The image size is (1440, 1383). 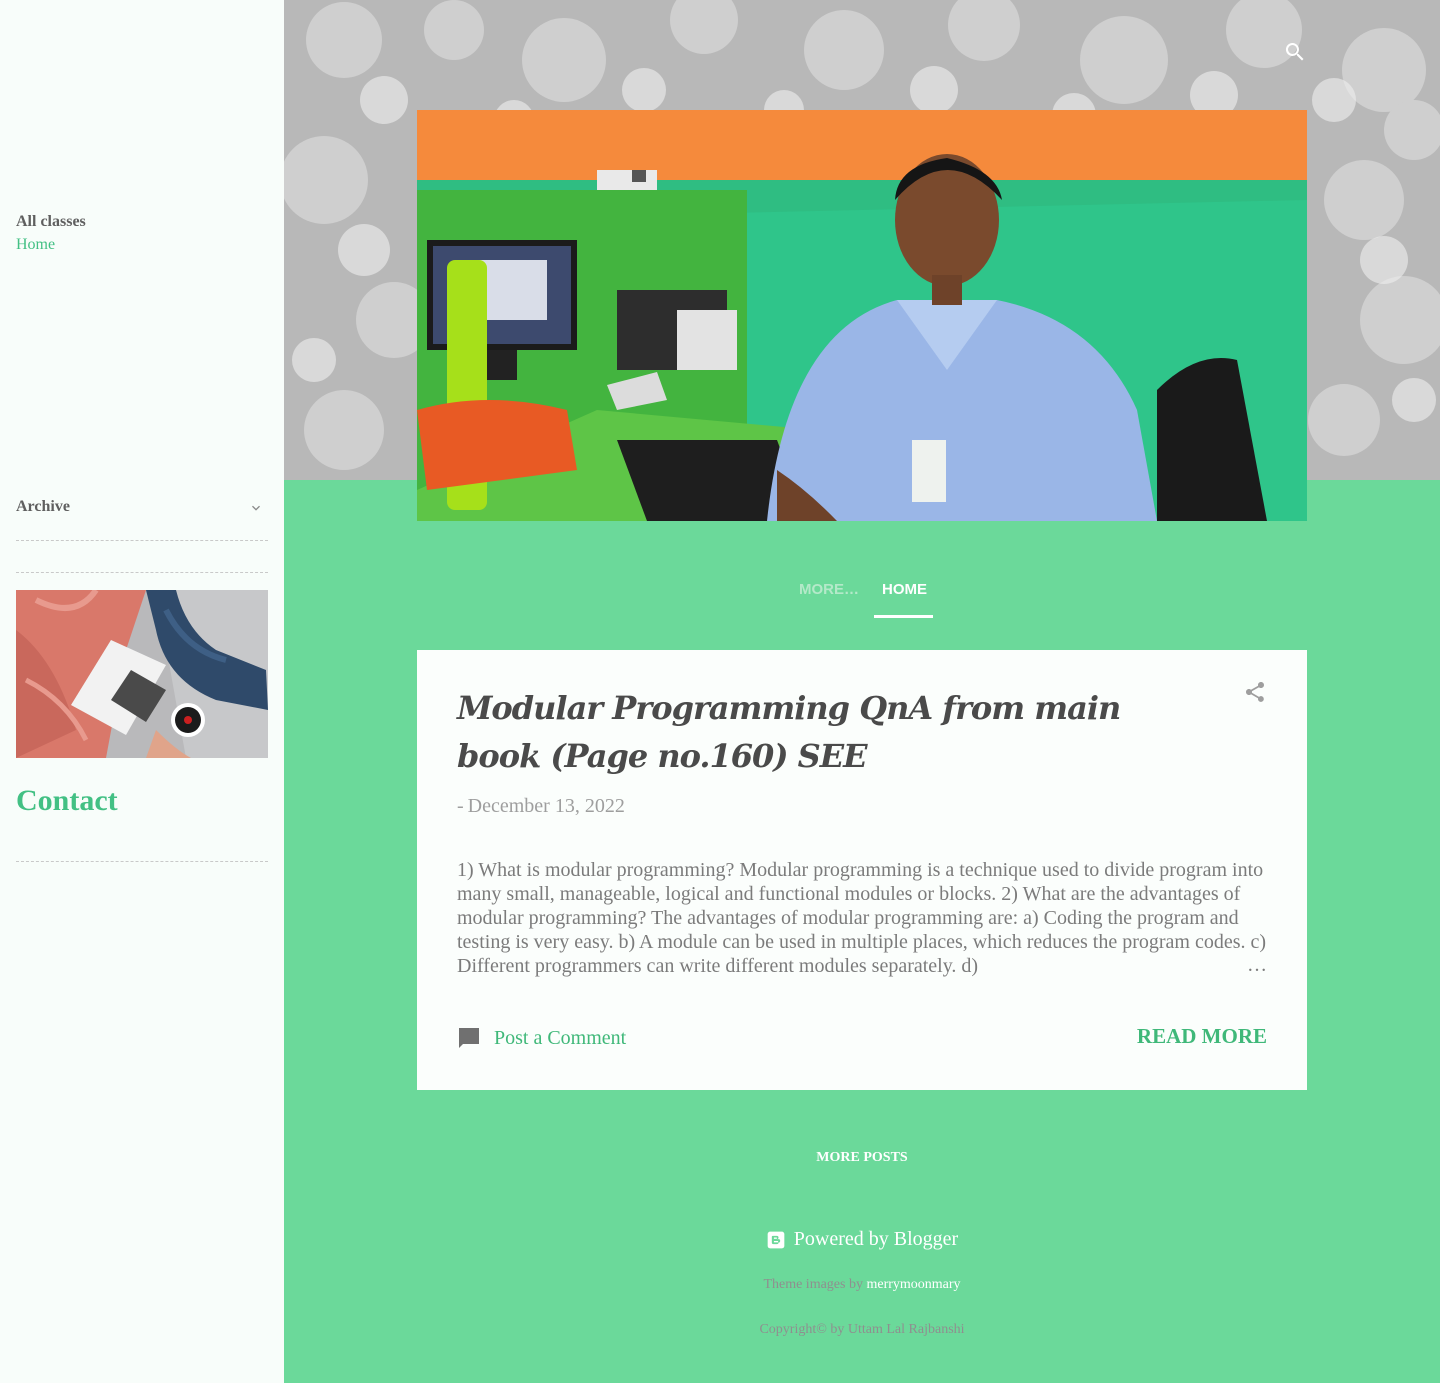 What do you see at coordinates (51, 221) in the screenshot?
I see `pages-title: All classes` at bounding box center [51, 221].